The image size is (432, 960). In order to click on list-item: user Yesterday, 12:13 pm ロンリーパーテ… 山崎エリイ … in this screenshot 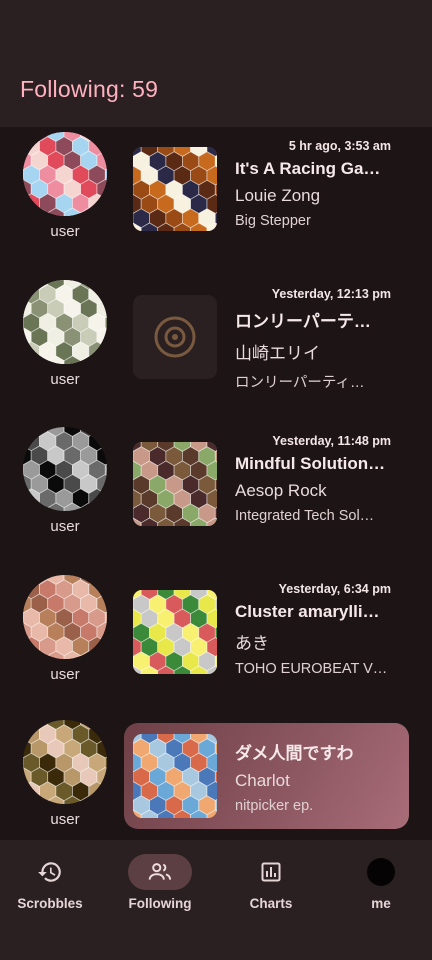, I will do `click(216, 347)`.